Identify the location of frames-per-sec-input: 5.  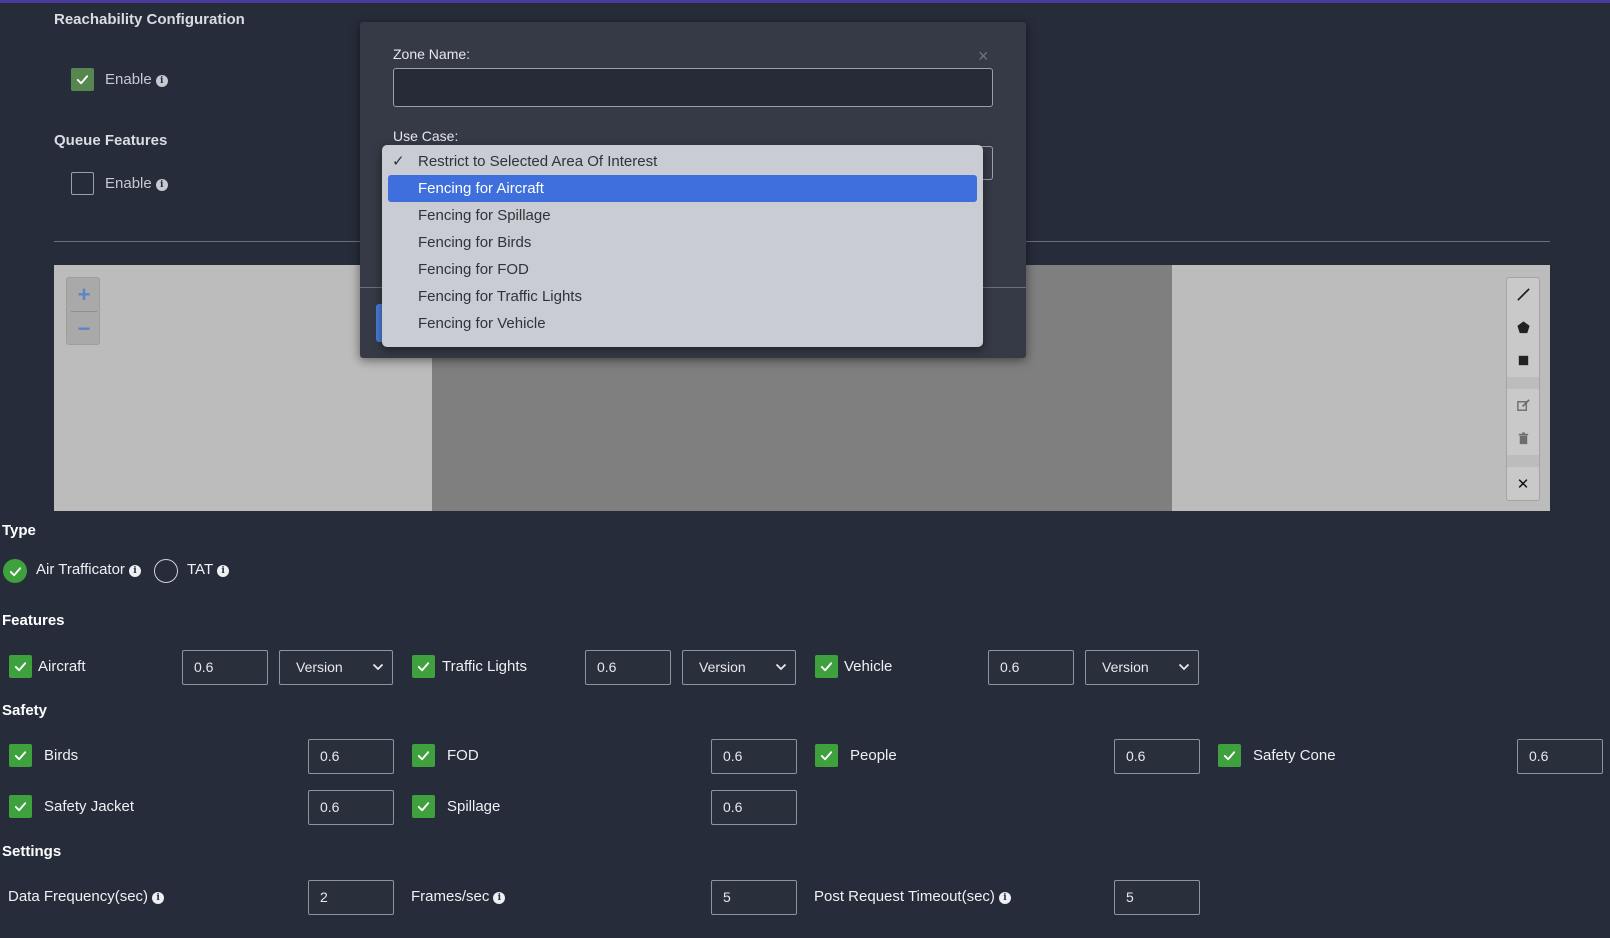
(754, 897).